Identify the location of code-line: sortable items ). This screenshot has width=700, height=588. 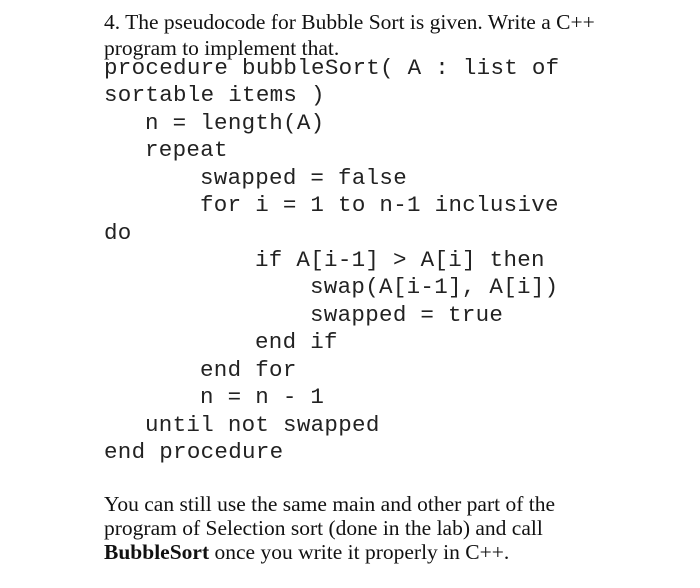
(214, 95).